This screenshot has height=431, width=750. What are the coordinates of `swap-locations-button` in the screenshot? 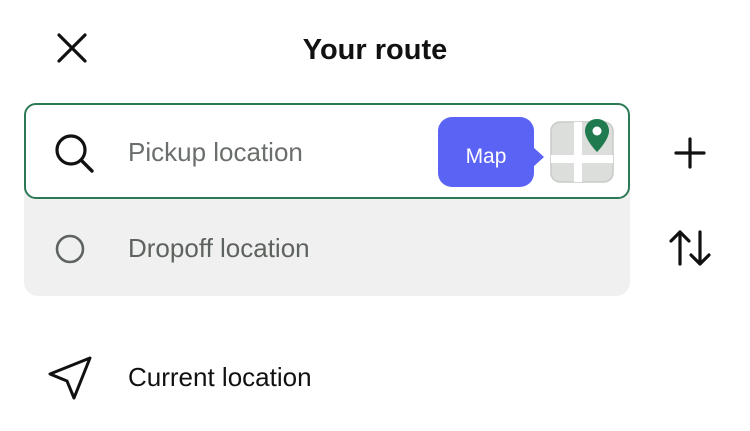 It's located at (690, 248).